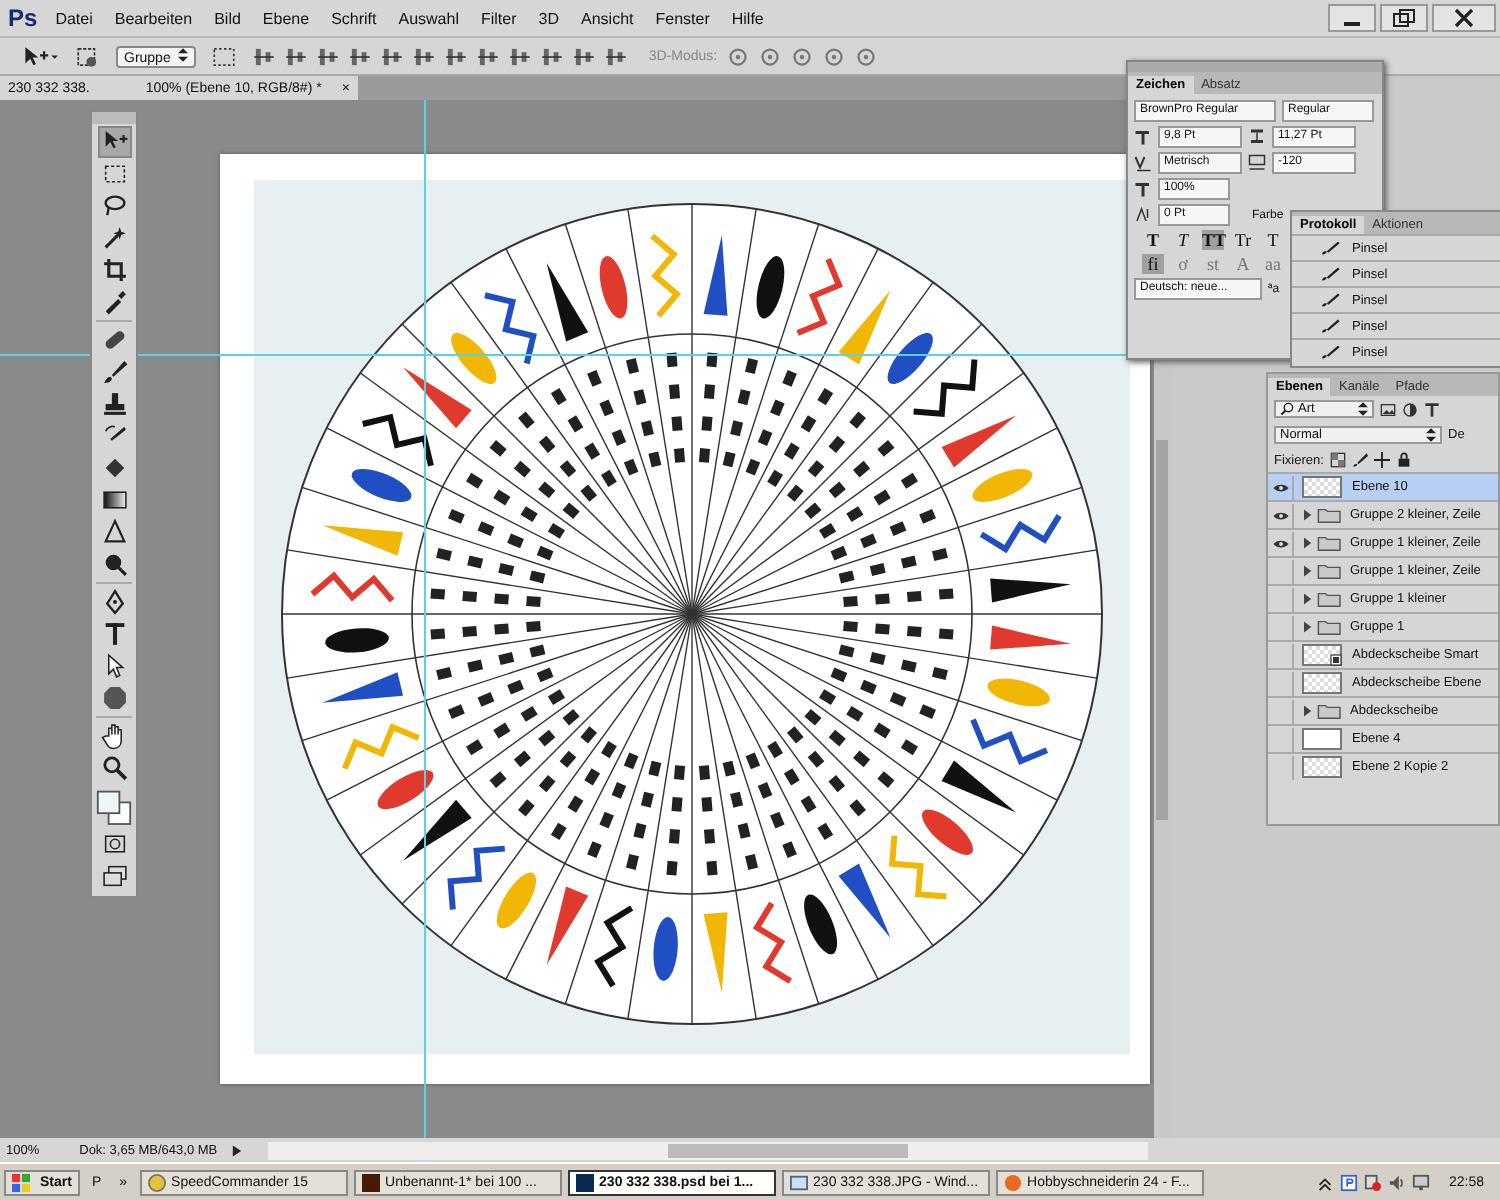 The width and height of the screenshot is (1500, 1200). Describe the element at coordinates (1337, 460) in the screenshot. I see `lock-transparency-icon` at that location.